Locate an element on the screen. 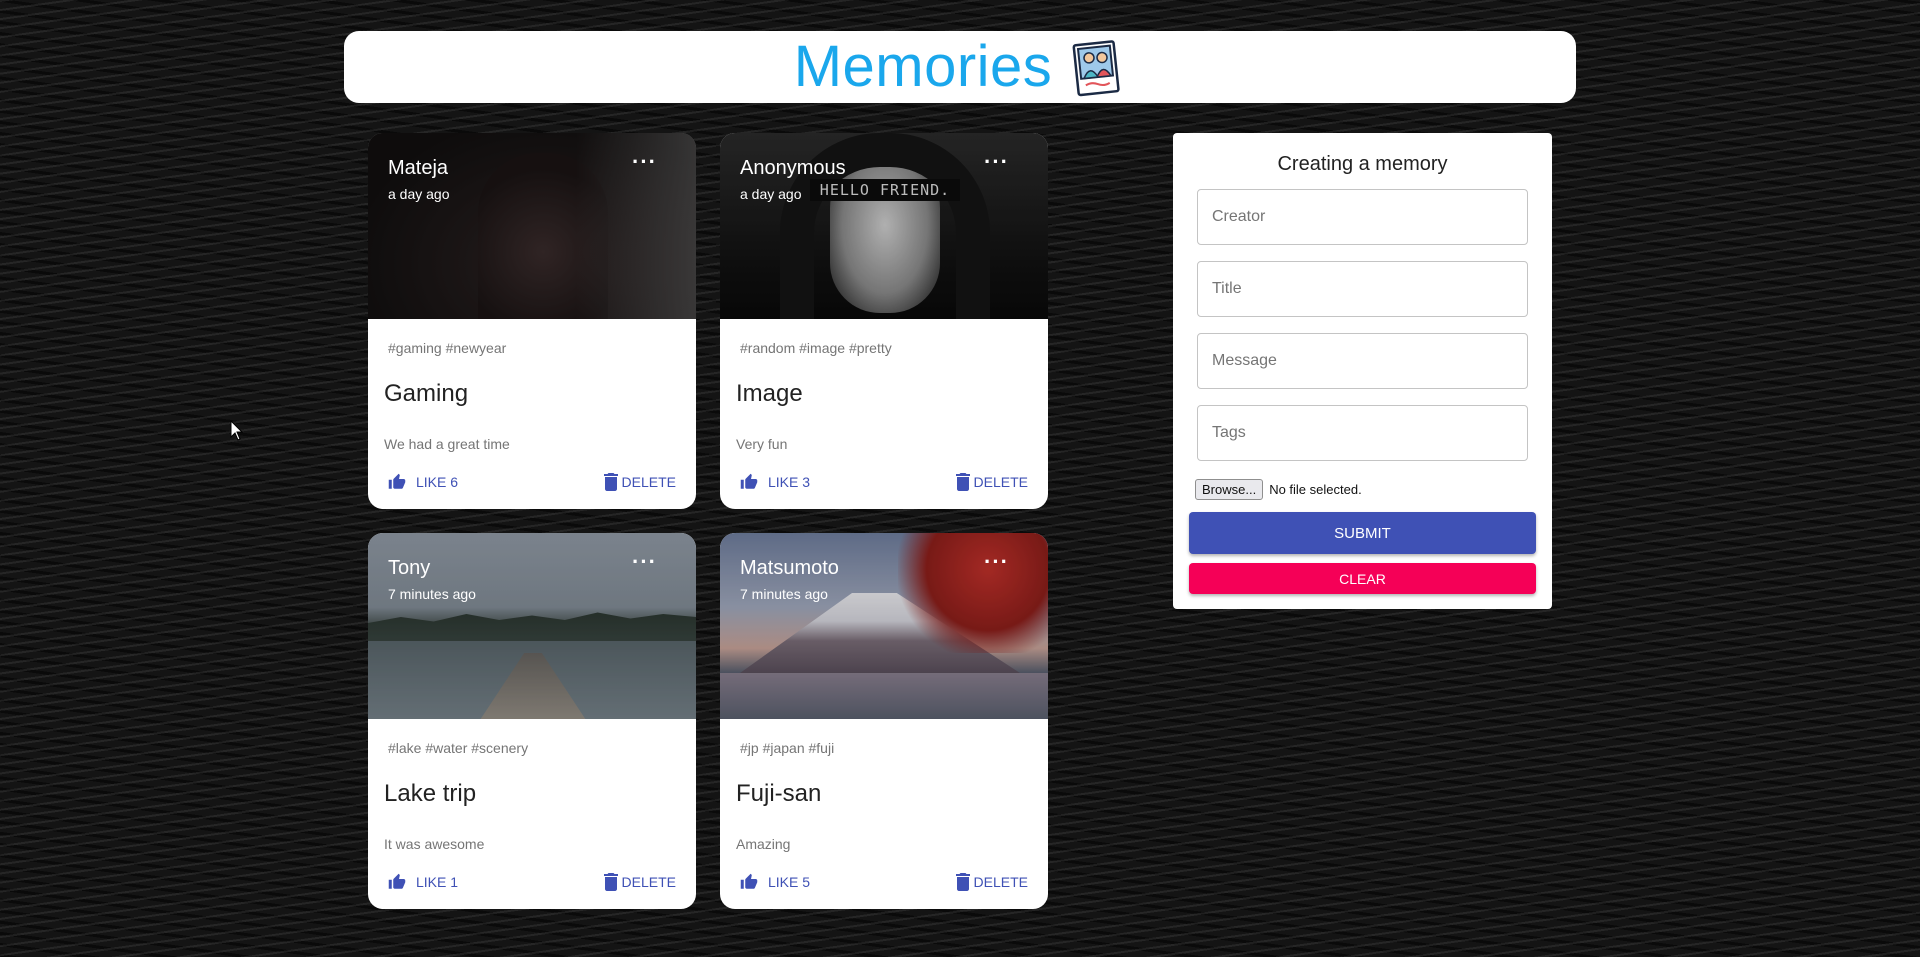  app-bar: Memories is located at coordinates (960, 67).